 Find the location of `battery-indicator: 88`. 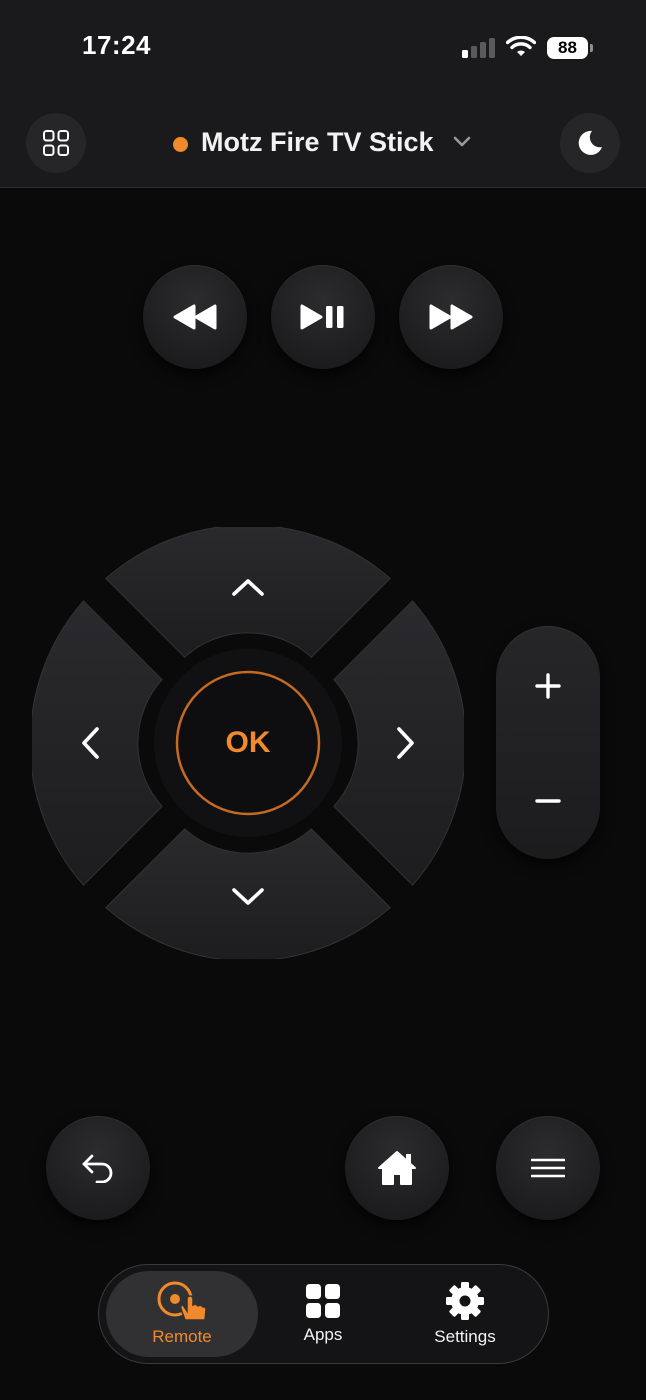

battery-indicator: 88 is located at coordinates (567, 48).